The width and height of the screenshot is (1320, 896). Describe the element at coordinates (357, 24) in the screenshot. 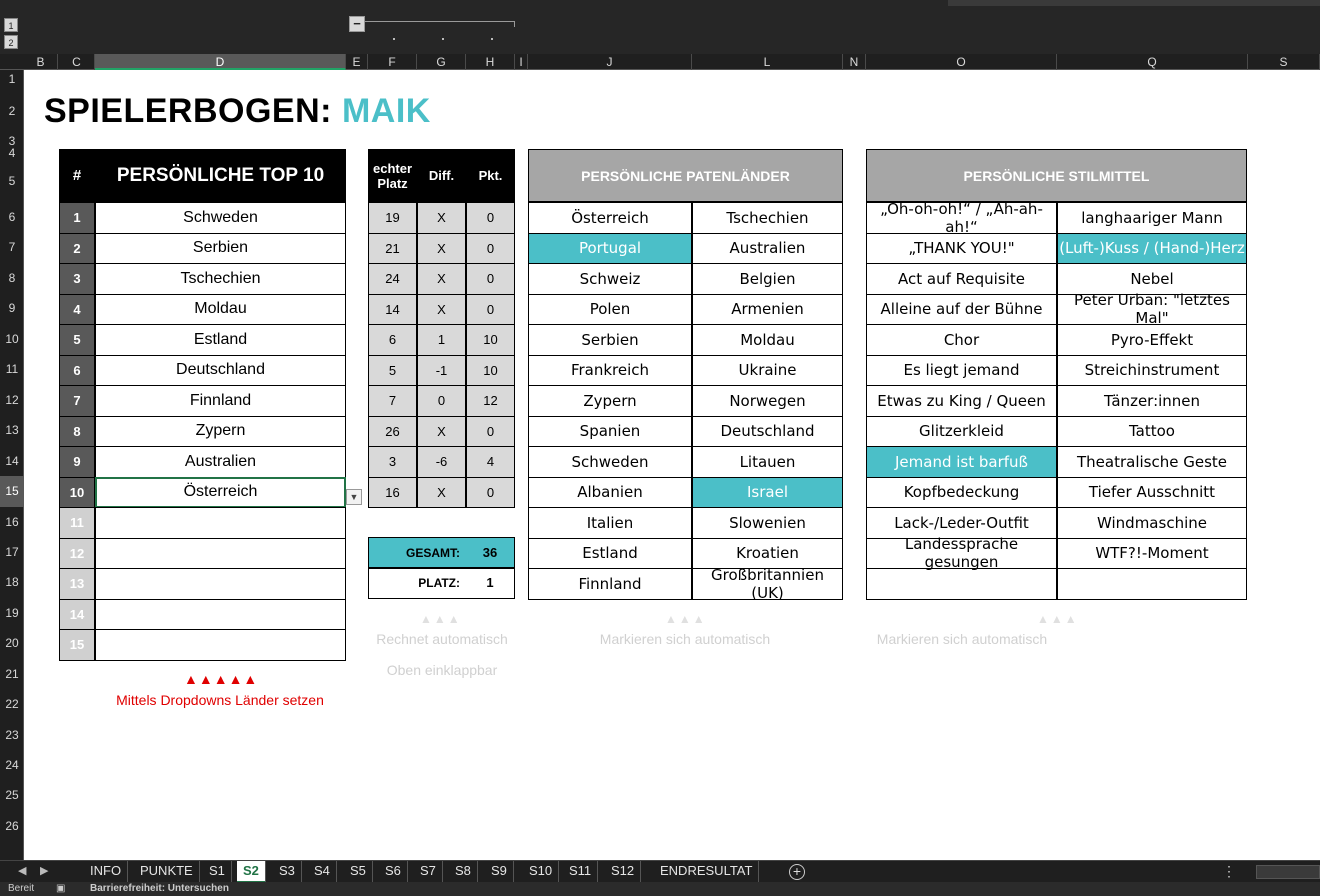

I see `collapse-group-button: −` at that location.